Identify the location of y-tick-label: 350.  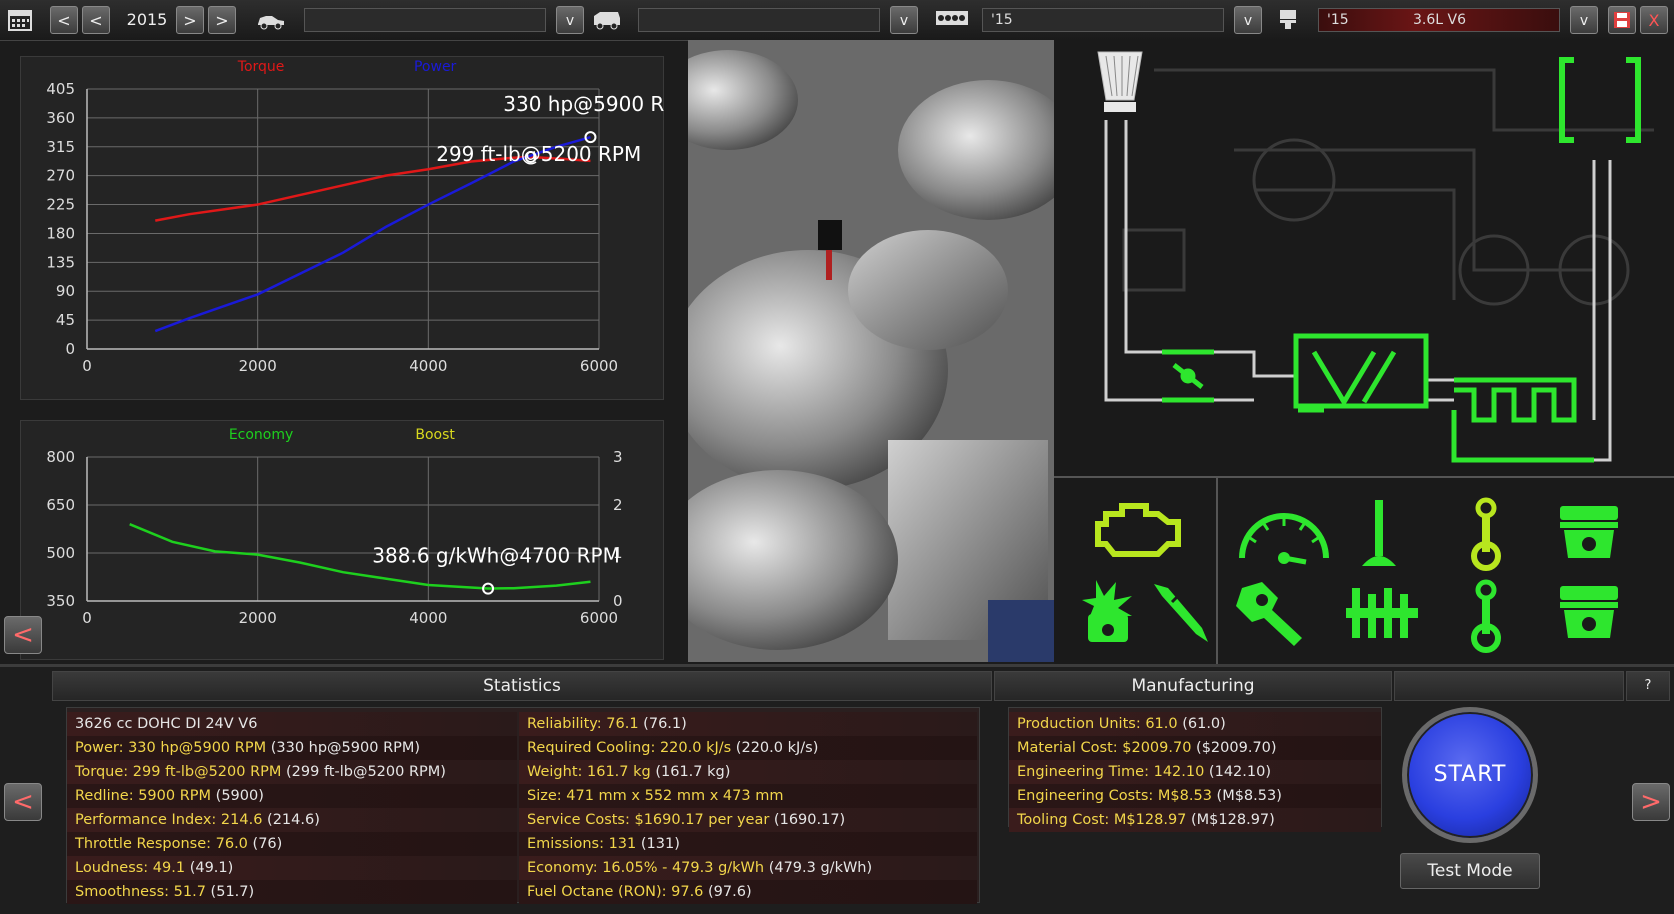
(60, 601).